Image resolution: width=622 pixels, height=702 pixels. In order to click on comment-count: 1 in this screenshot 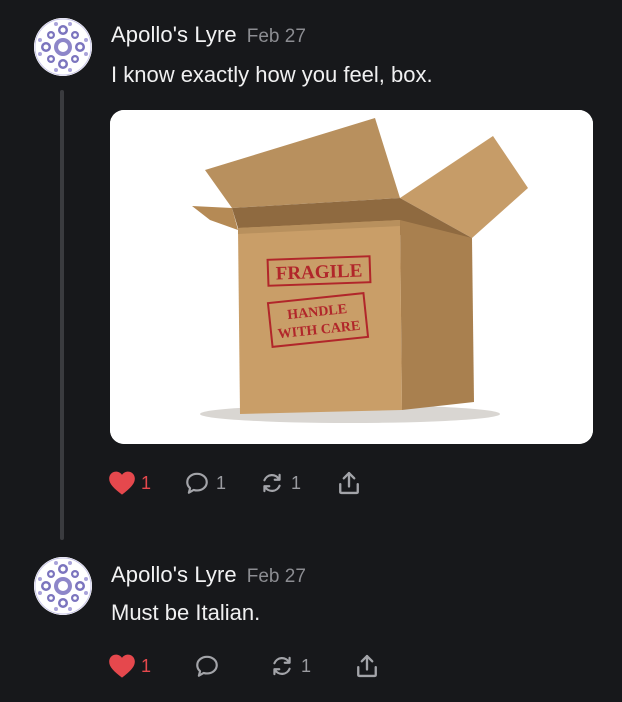, I will do `click(221, 482)`.